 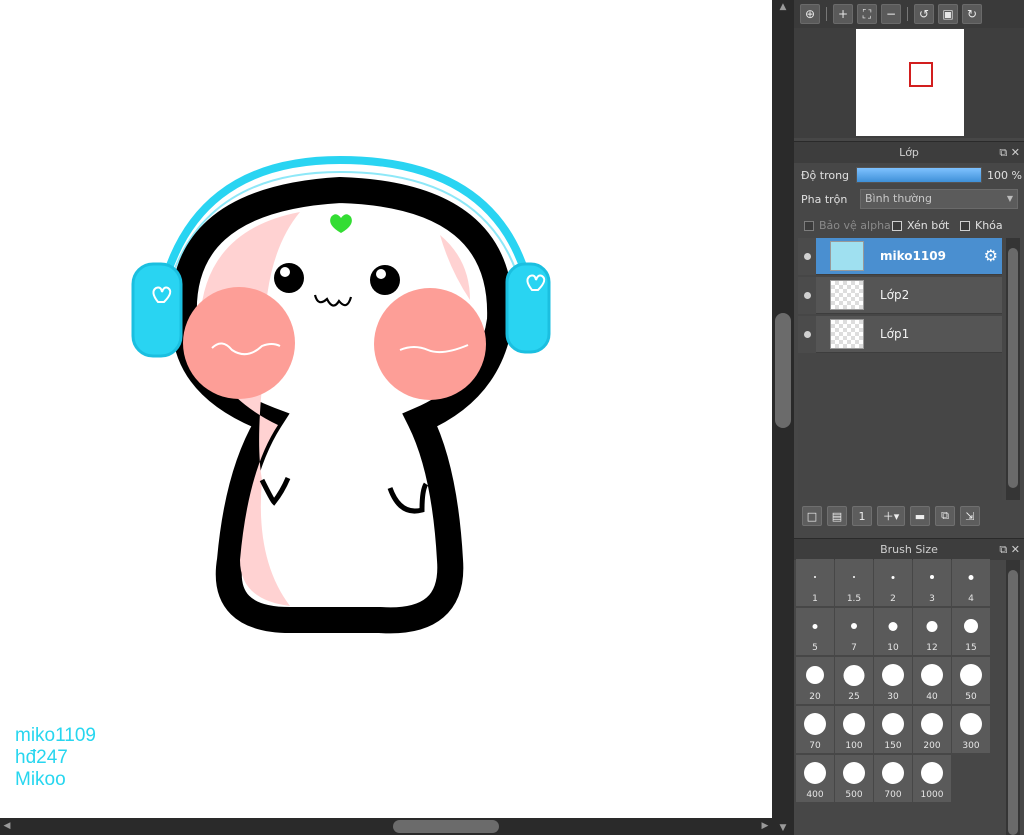 I want to click on brush-size-option: 200, so click(x=932, y=729).